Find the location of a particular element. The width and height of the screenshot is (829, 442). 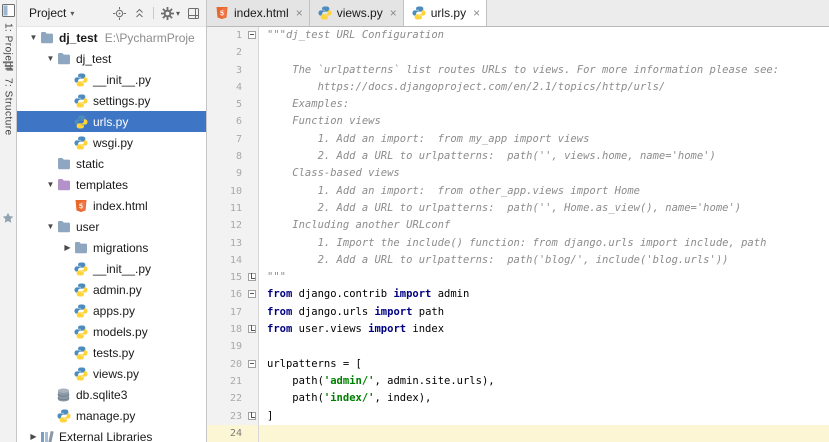

gutter-line-9: 9 is located at coordinates (232, 173).